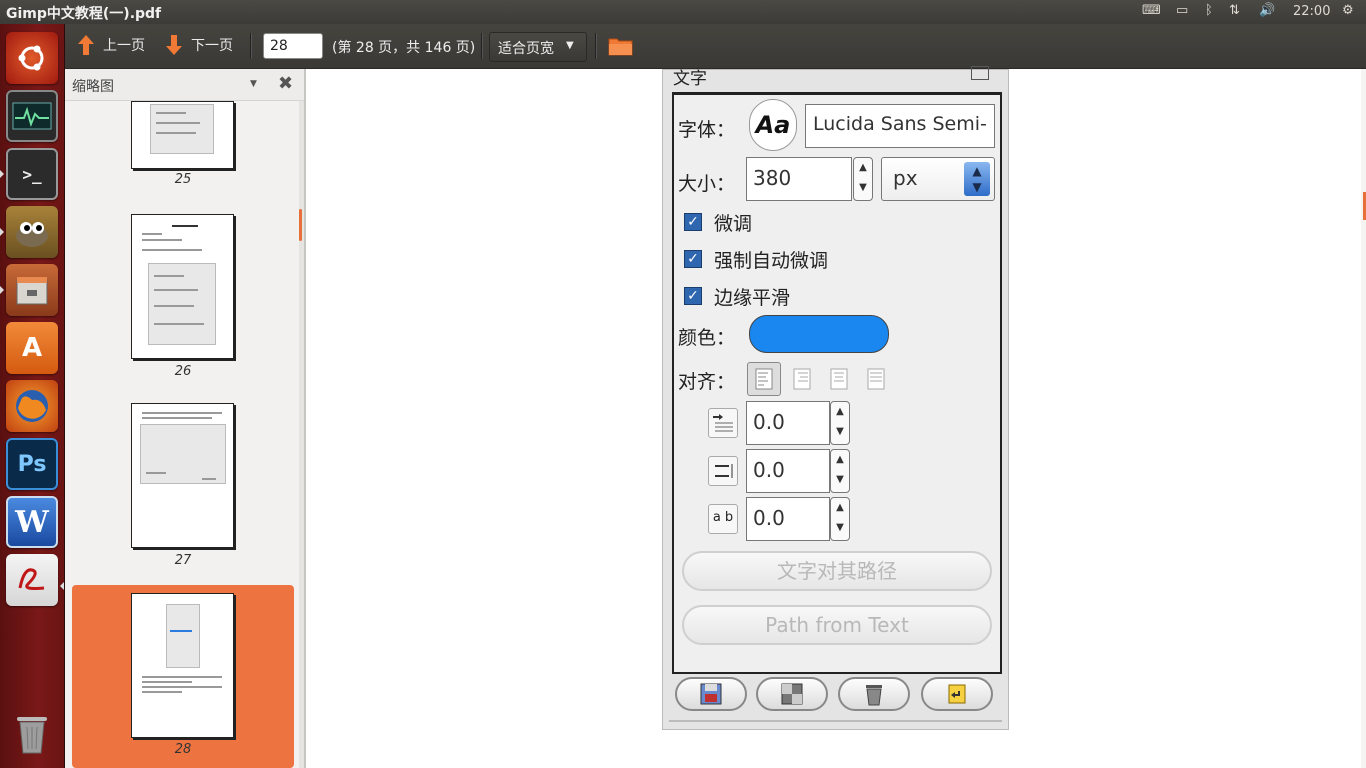 Image resolution: width=1366 pixels, height=768 pixels. What do you see at coordinates (733, 224) in the screenshot?
I see `hinting-label: 微调` at bounding box center [733, 224].